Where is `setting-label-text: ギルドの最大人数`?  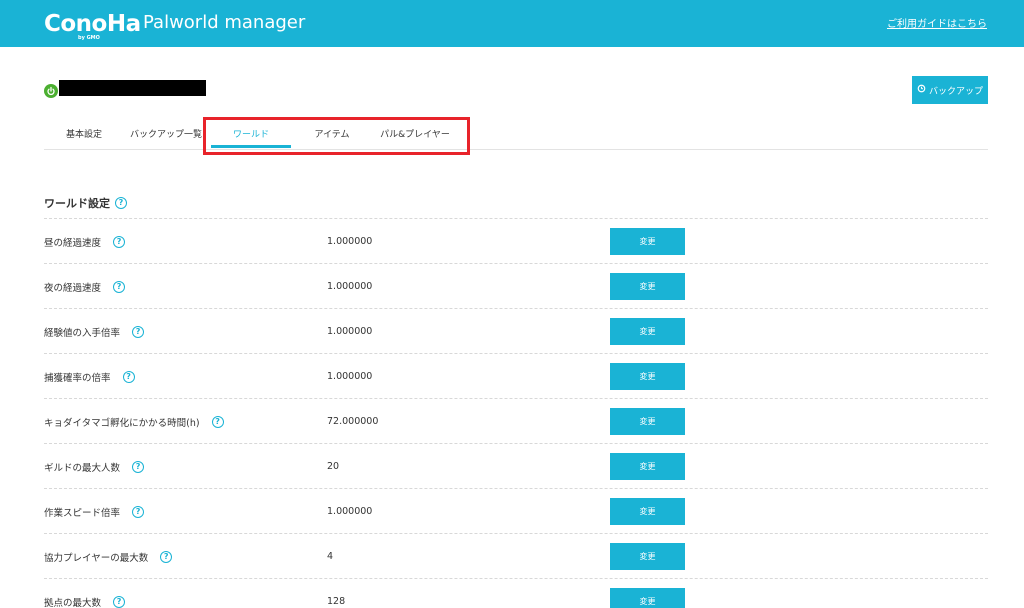
setting-label-text: ギルドの最大人数 is located at coordinates (82, 468).